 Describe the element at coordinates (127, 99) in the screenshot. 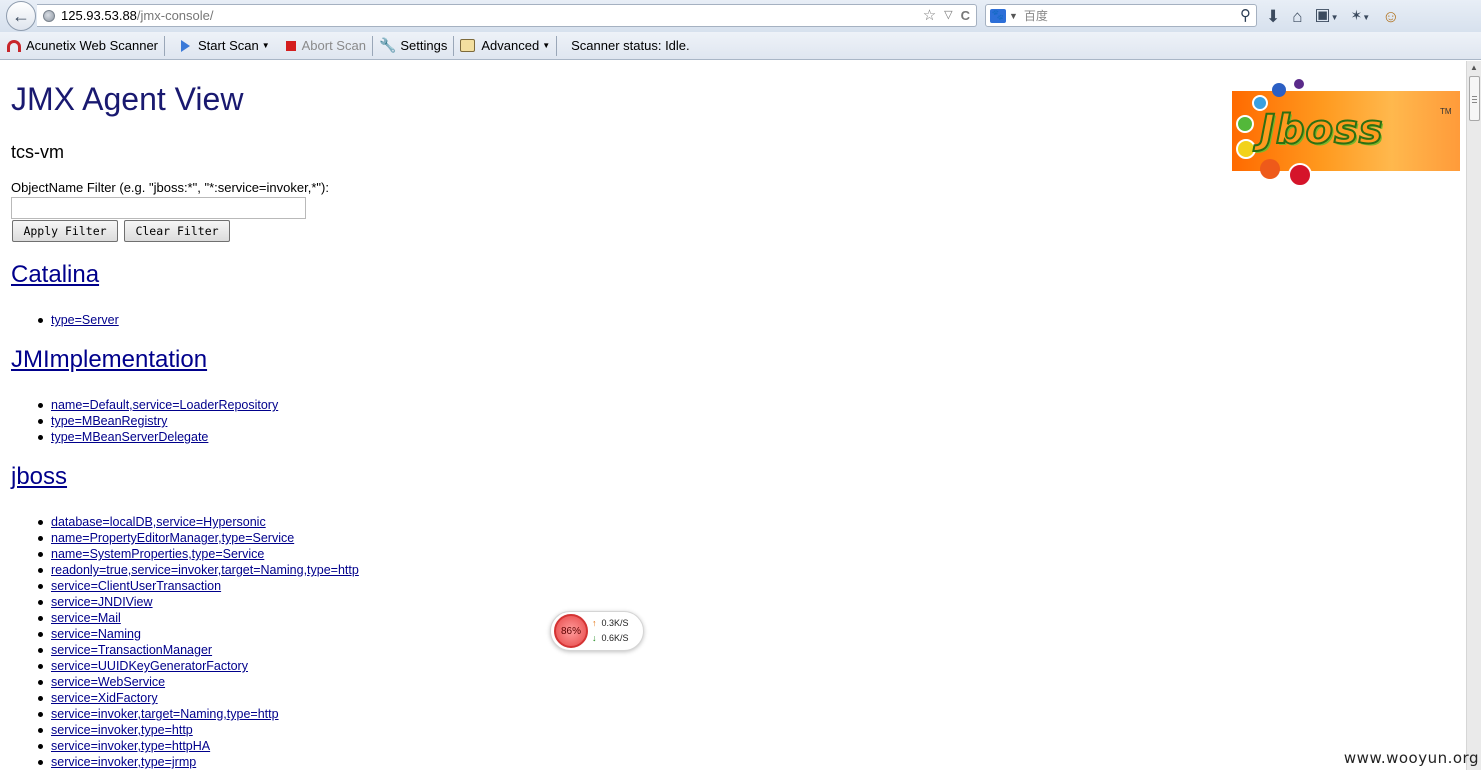

I see `page-title: JMX Agent View` at that location.